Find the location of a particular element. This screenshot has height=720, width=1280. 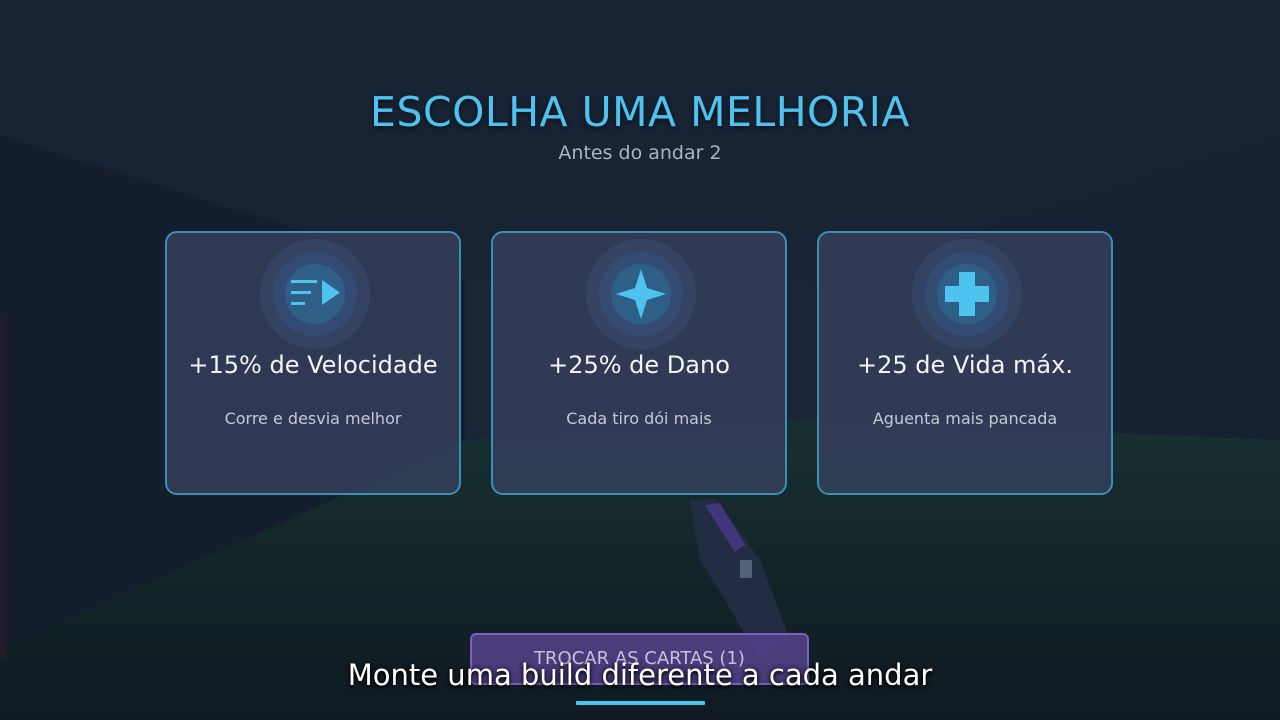

card-title: +25 de Vida máx. is located at coordinates (965, 365).